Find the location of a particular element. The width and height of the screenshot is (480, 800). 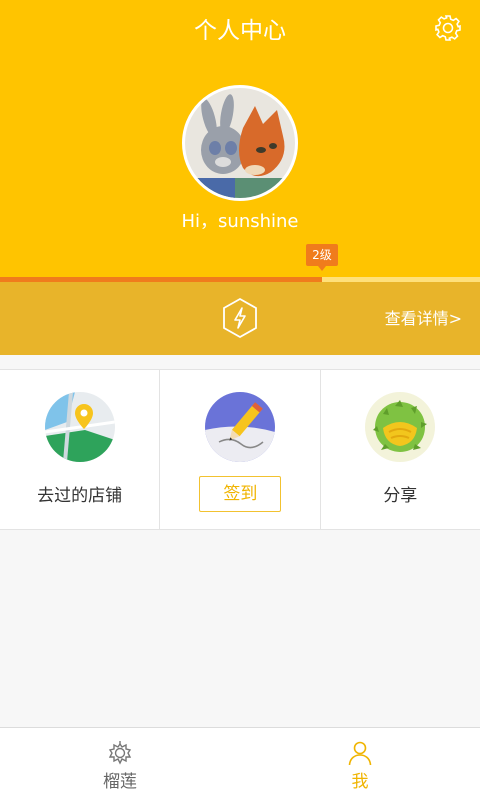

feature-label: 分享 is located at coordinates (400, 496).